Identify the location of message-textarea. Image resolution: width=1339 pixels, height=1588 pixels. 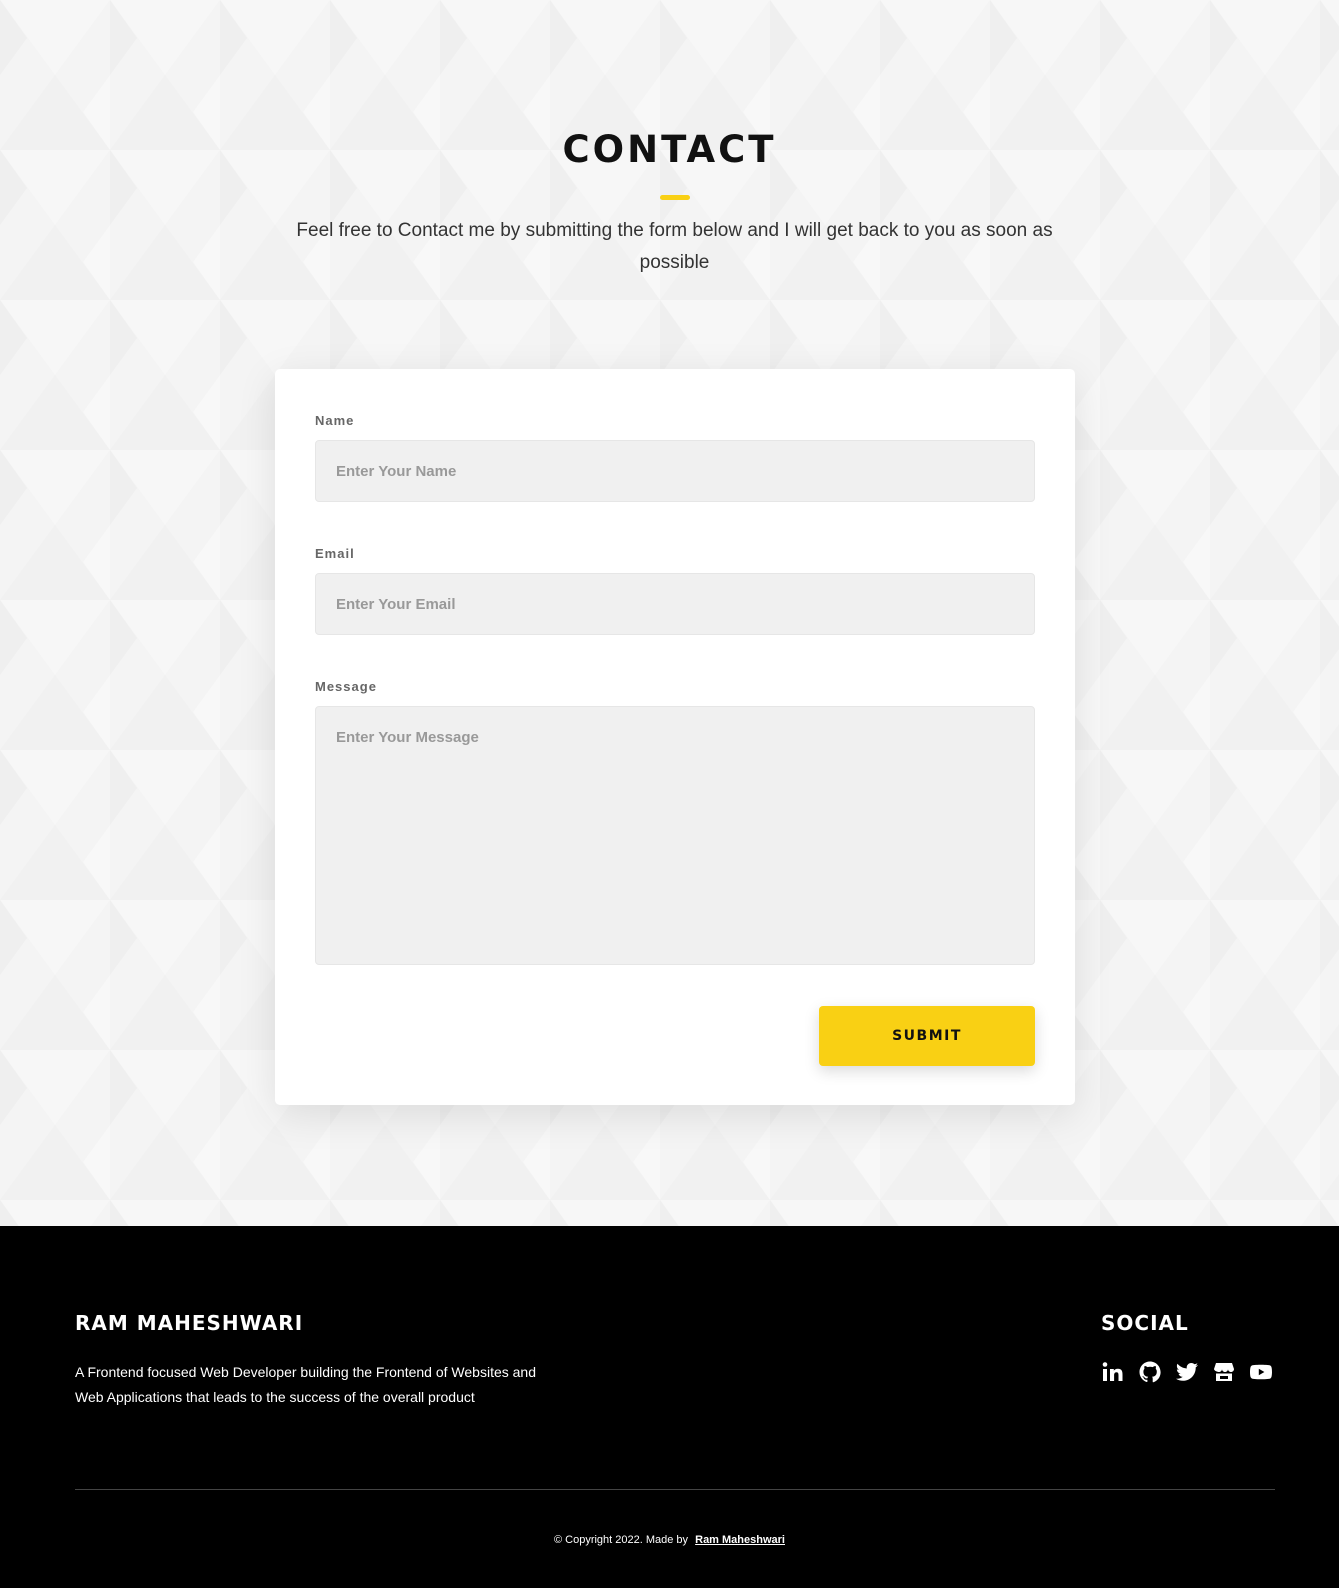
(675, 835).